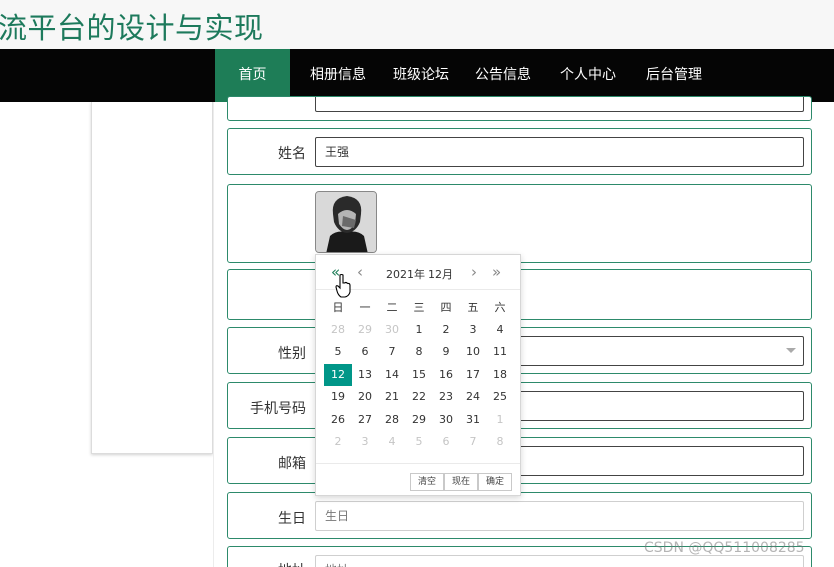  Describe the element at coordinates (588, 75) in the screenshot. I see `nav-item-profile: 个人中心` at that location.